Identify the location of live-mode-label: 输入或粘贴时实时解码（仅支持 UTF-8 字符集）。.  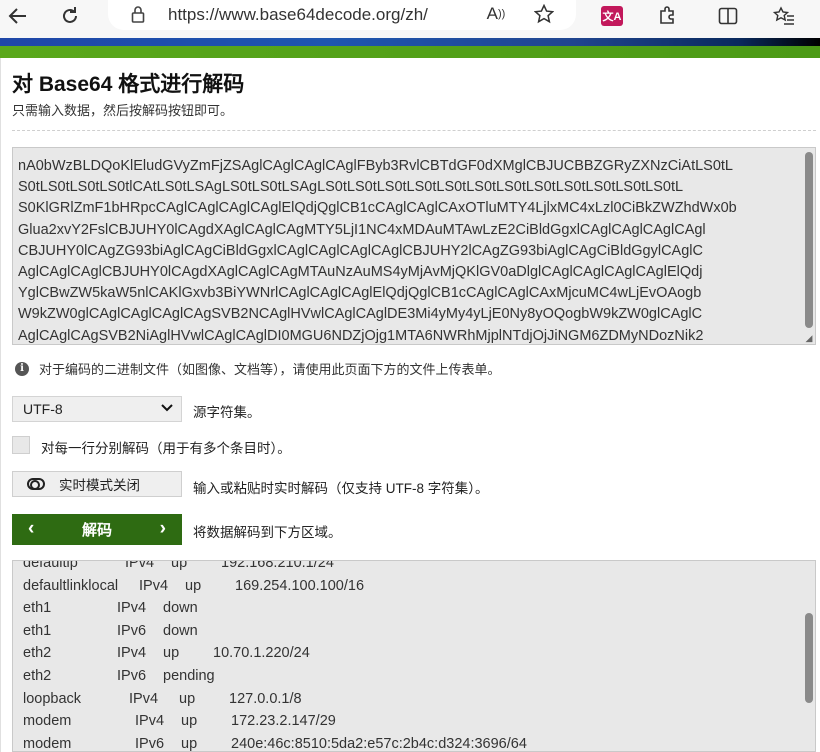
(341, 488).